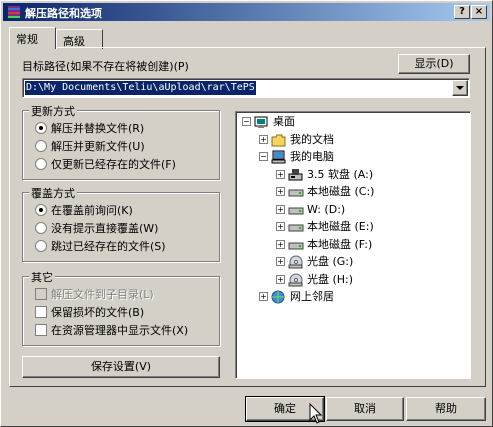  Describe the element at coordinates (105, 66) in the screenshot. I see `target-path-label: 目标路径(如果不存在将被创建)(P)` at that location.